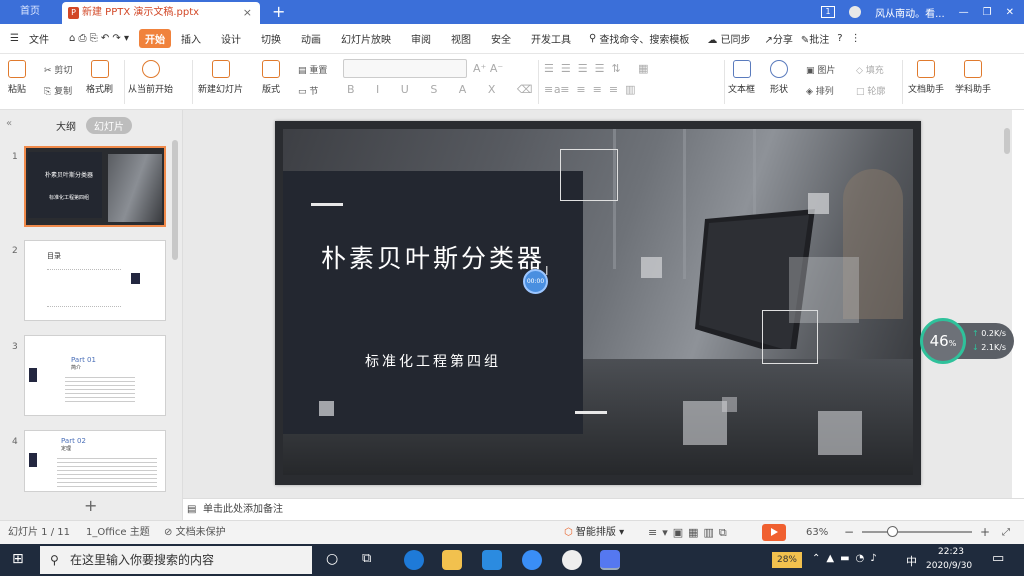 The height and width of the screenshot is (576, 1024). I want to click on slide-subtitle: 标准化工程第四组, so click(433, 361).